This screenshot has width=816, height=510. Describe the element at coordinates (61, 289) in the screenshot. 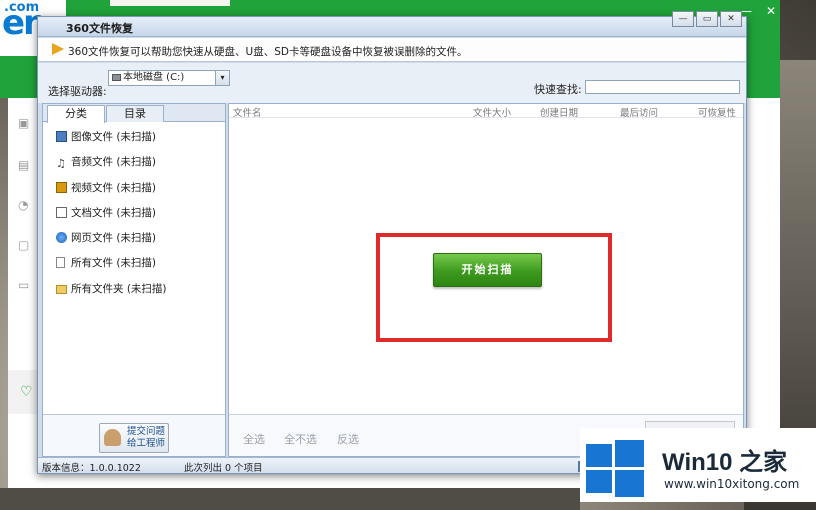

I see `folder-icon` at that location.